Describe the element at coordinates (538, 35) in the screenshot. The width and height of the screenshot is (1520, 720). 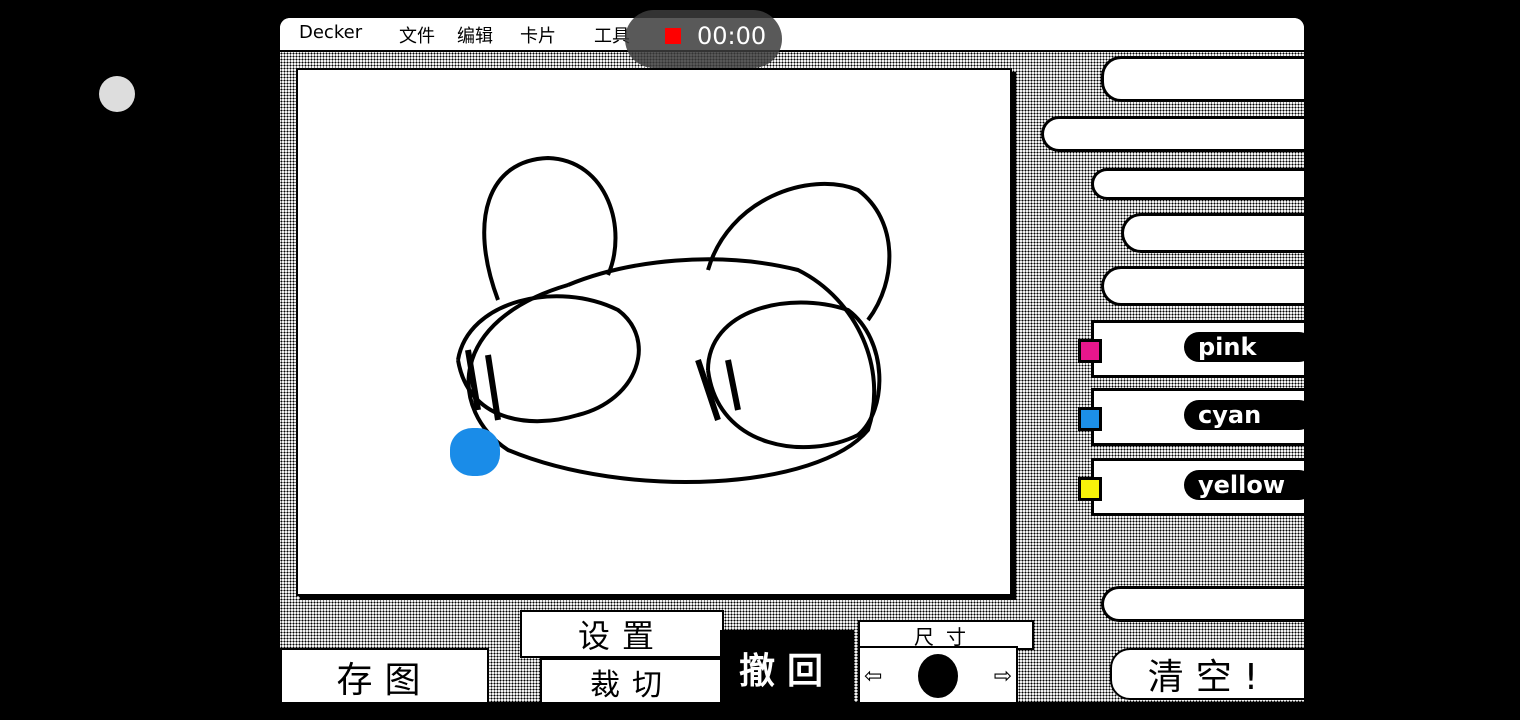
I see `menu-card: 卡片` at that location.